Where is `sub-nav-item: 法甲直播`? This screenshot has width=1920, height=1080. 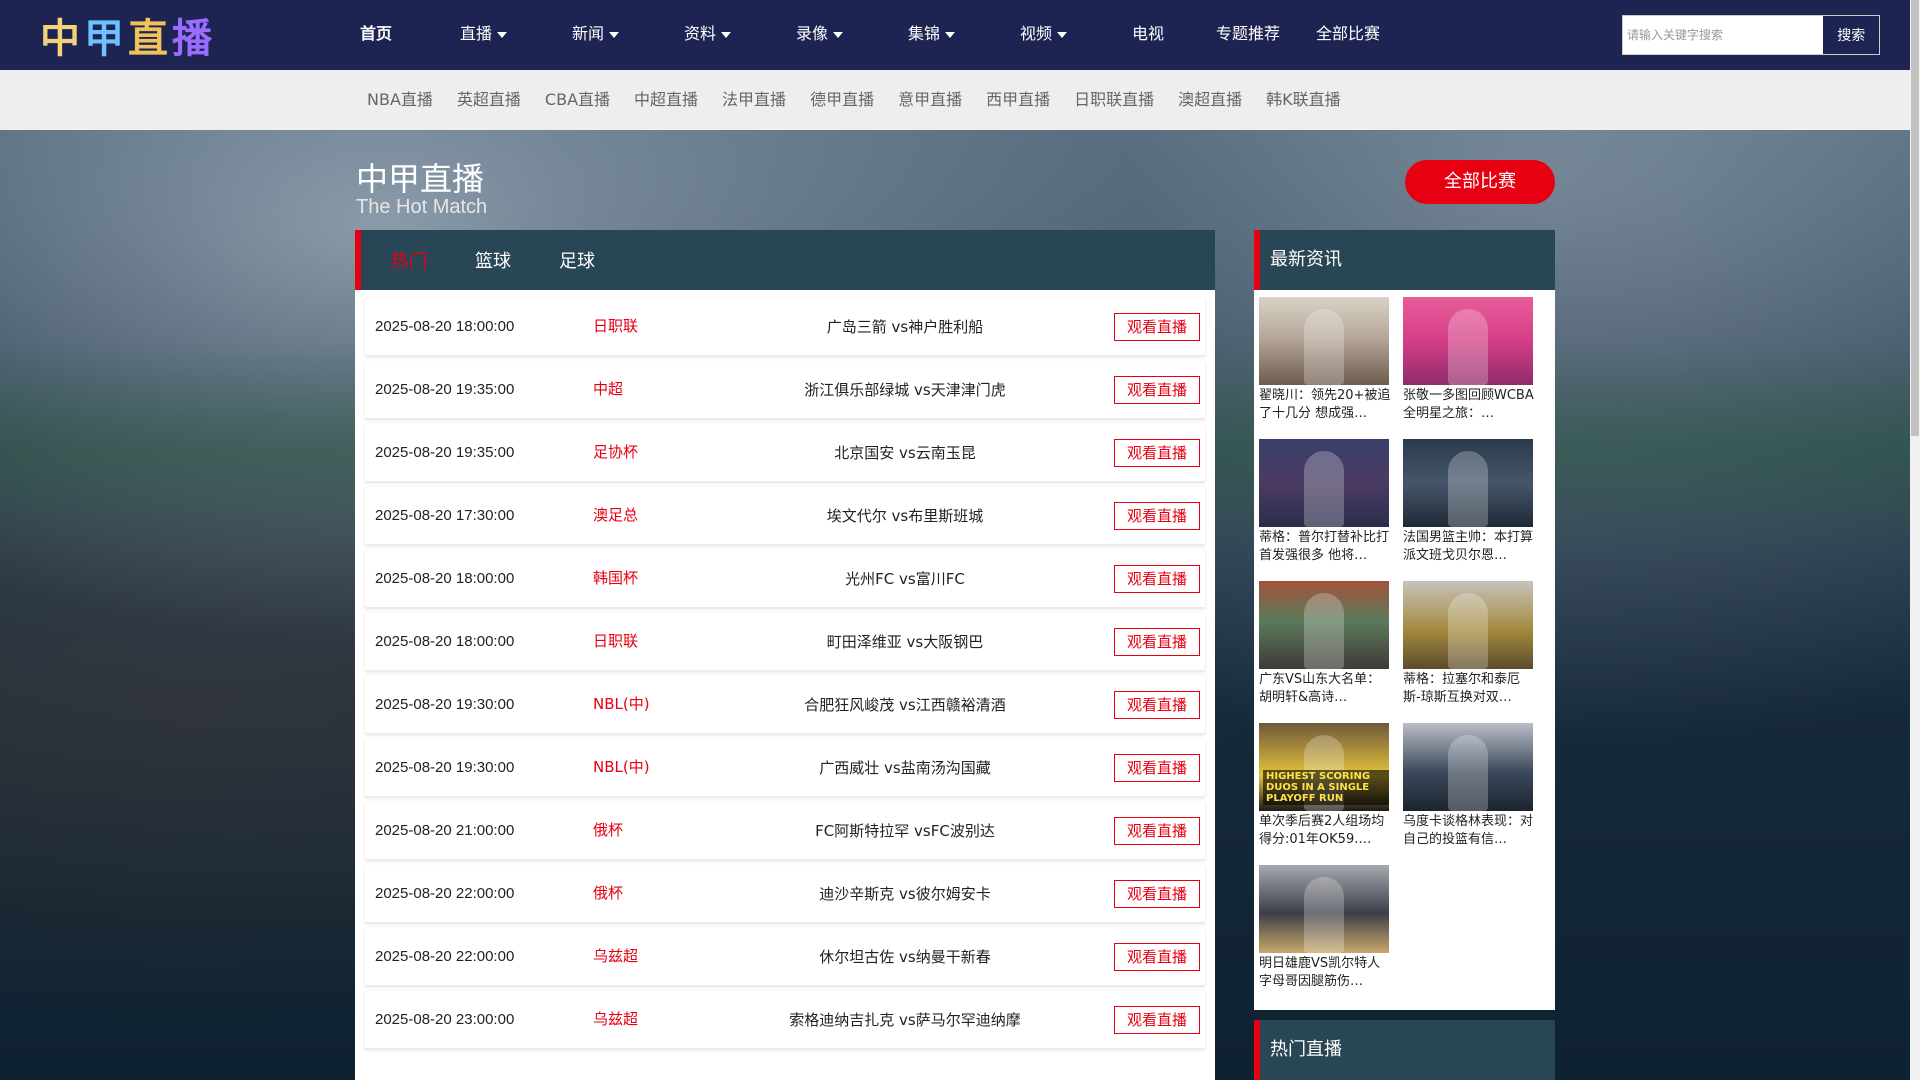
sub-nav-item: 法甲直播 is located at coordinates (754, 100).